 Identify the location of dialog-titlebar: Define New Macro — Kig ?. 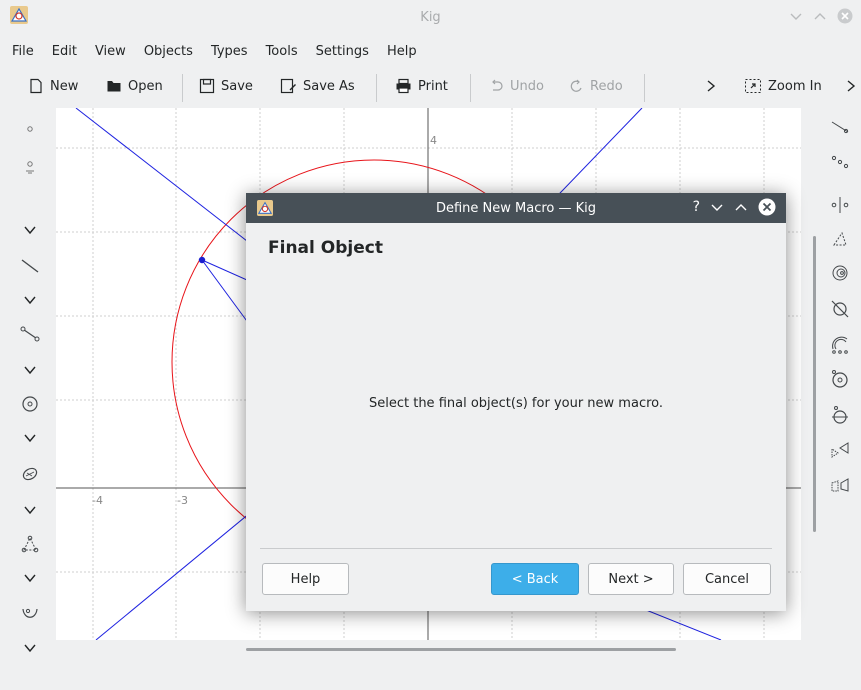
(516, 208).